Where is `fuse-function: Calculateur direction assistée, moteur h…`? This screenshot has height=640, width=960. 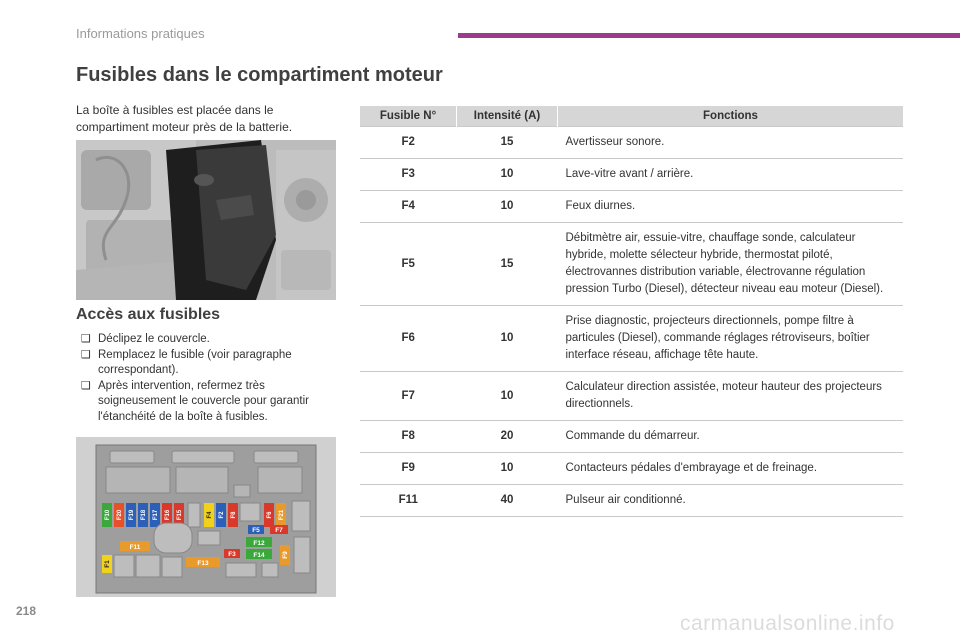 fuse-function: Calculateur direction assistée, moteur h… is located at coordinates (730, 396).